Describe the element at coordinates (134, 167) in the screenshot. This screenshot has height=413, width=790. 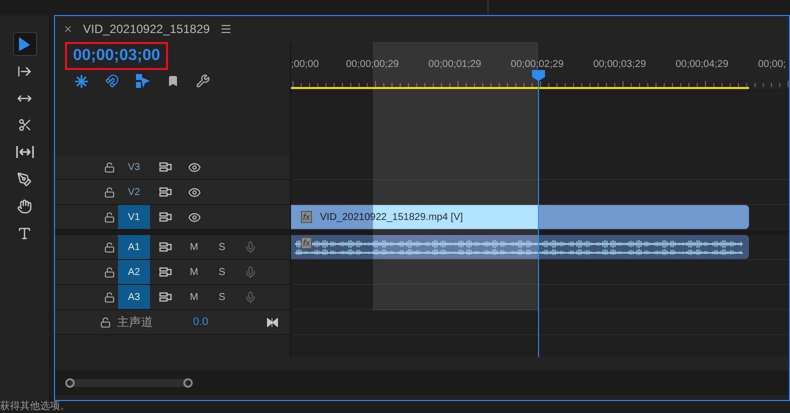
I see `track-target: V3` at that location.